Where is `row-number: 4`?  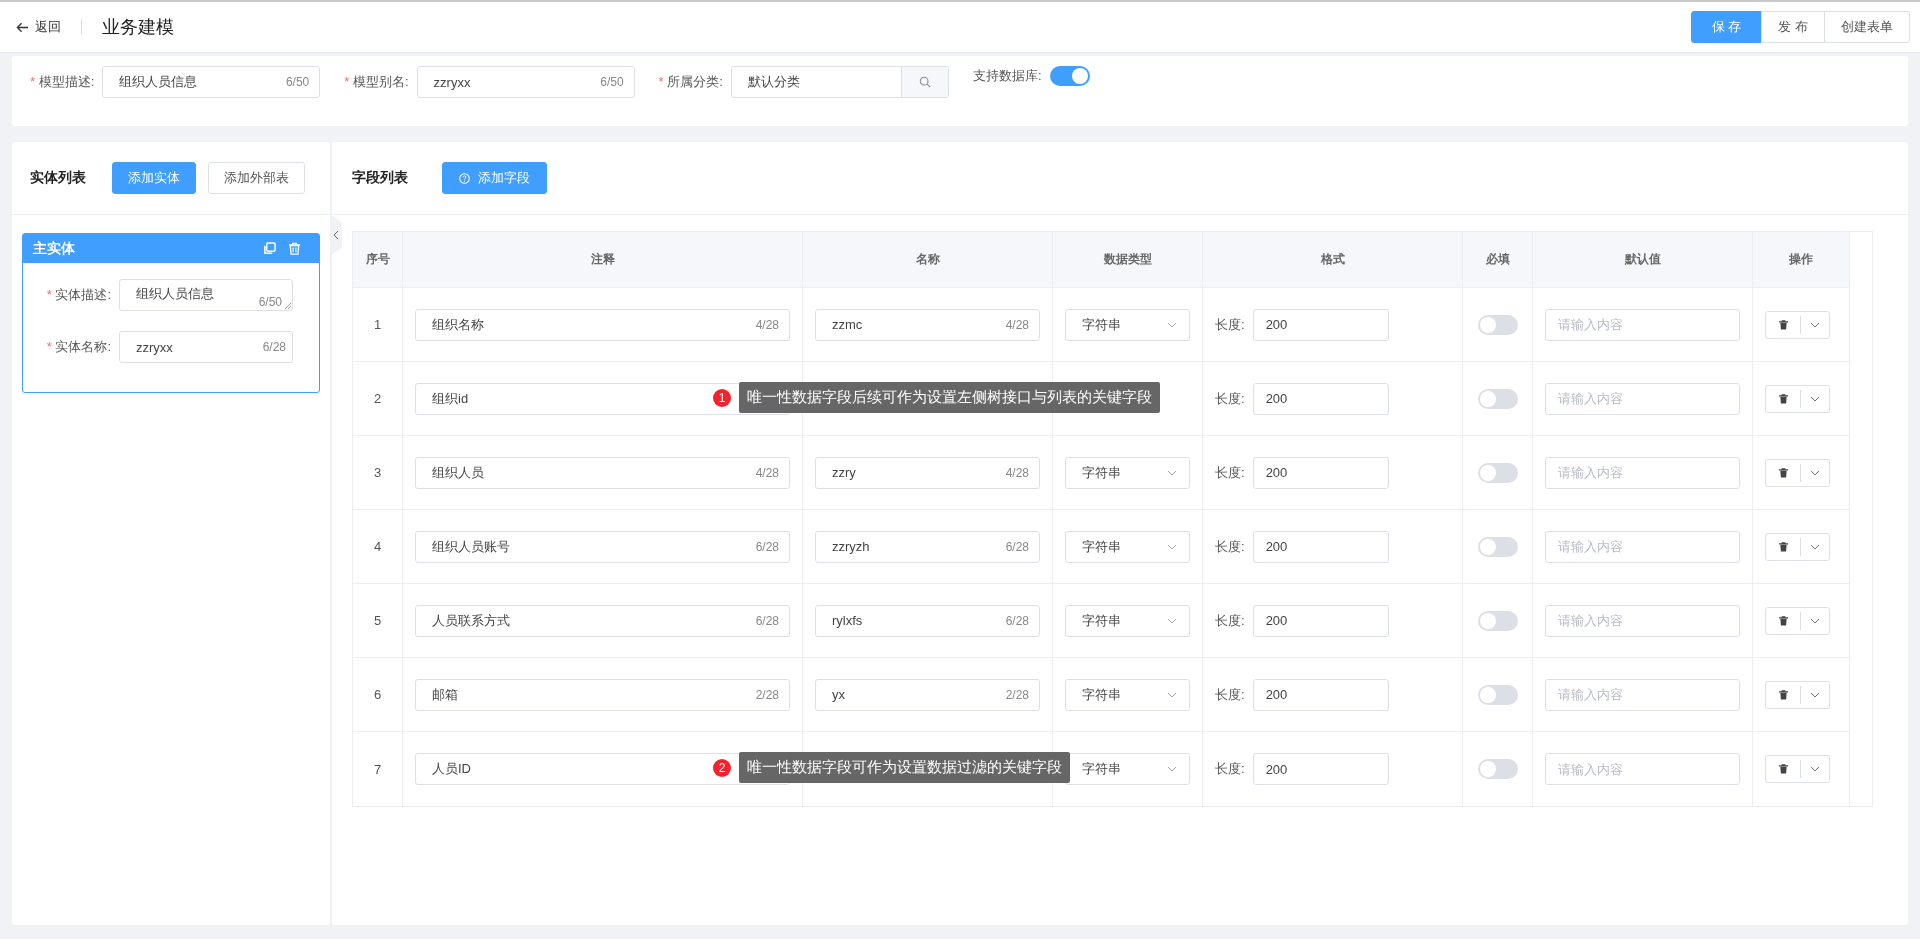 row-number: 4 is located at coordinates (378, 546).